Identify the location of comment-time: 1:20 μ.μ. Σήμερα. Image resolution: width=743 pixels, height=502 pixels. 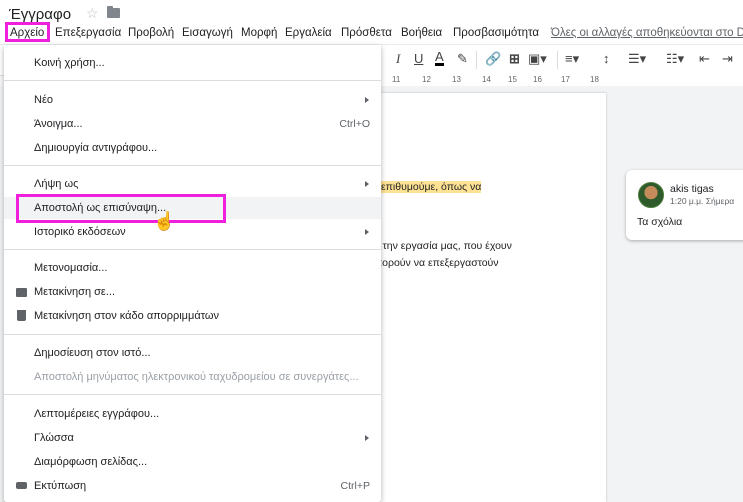
(702, 201).